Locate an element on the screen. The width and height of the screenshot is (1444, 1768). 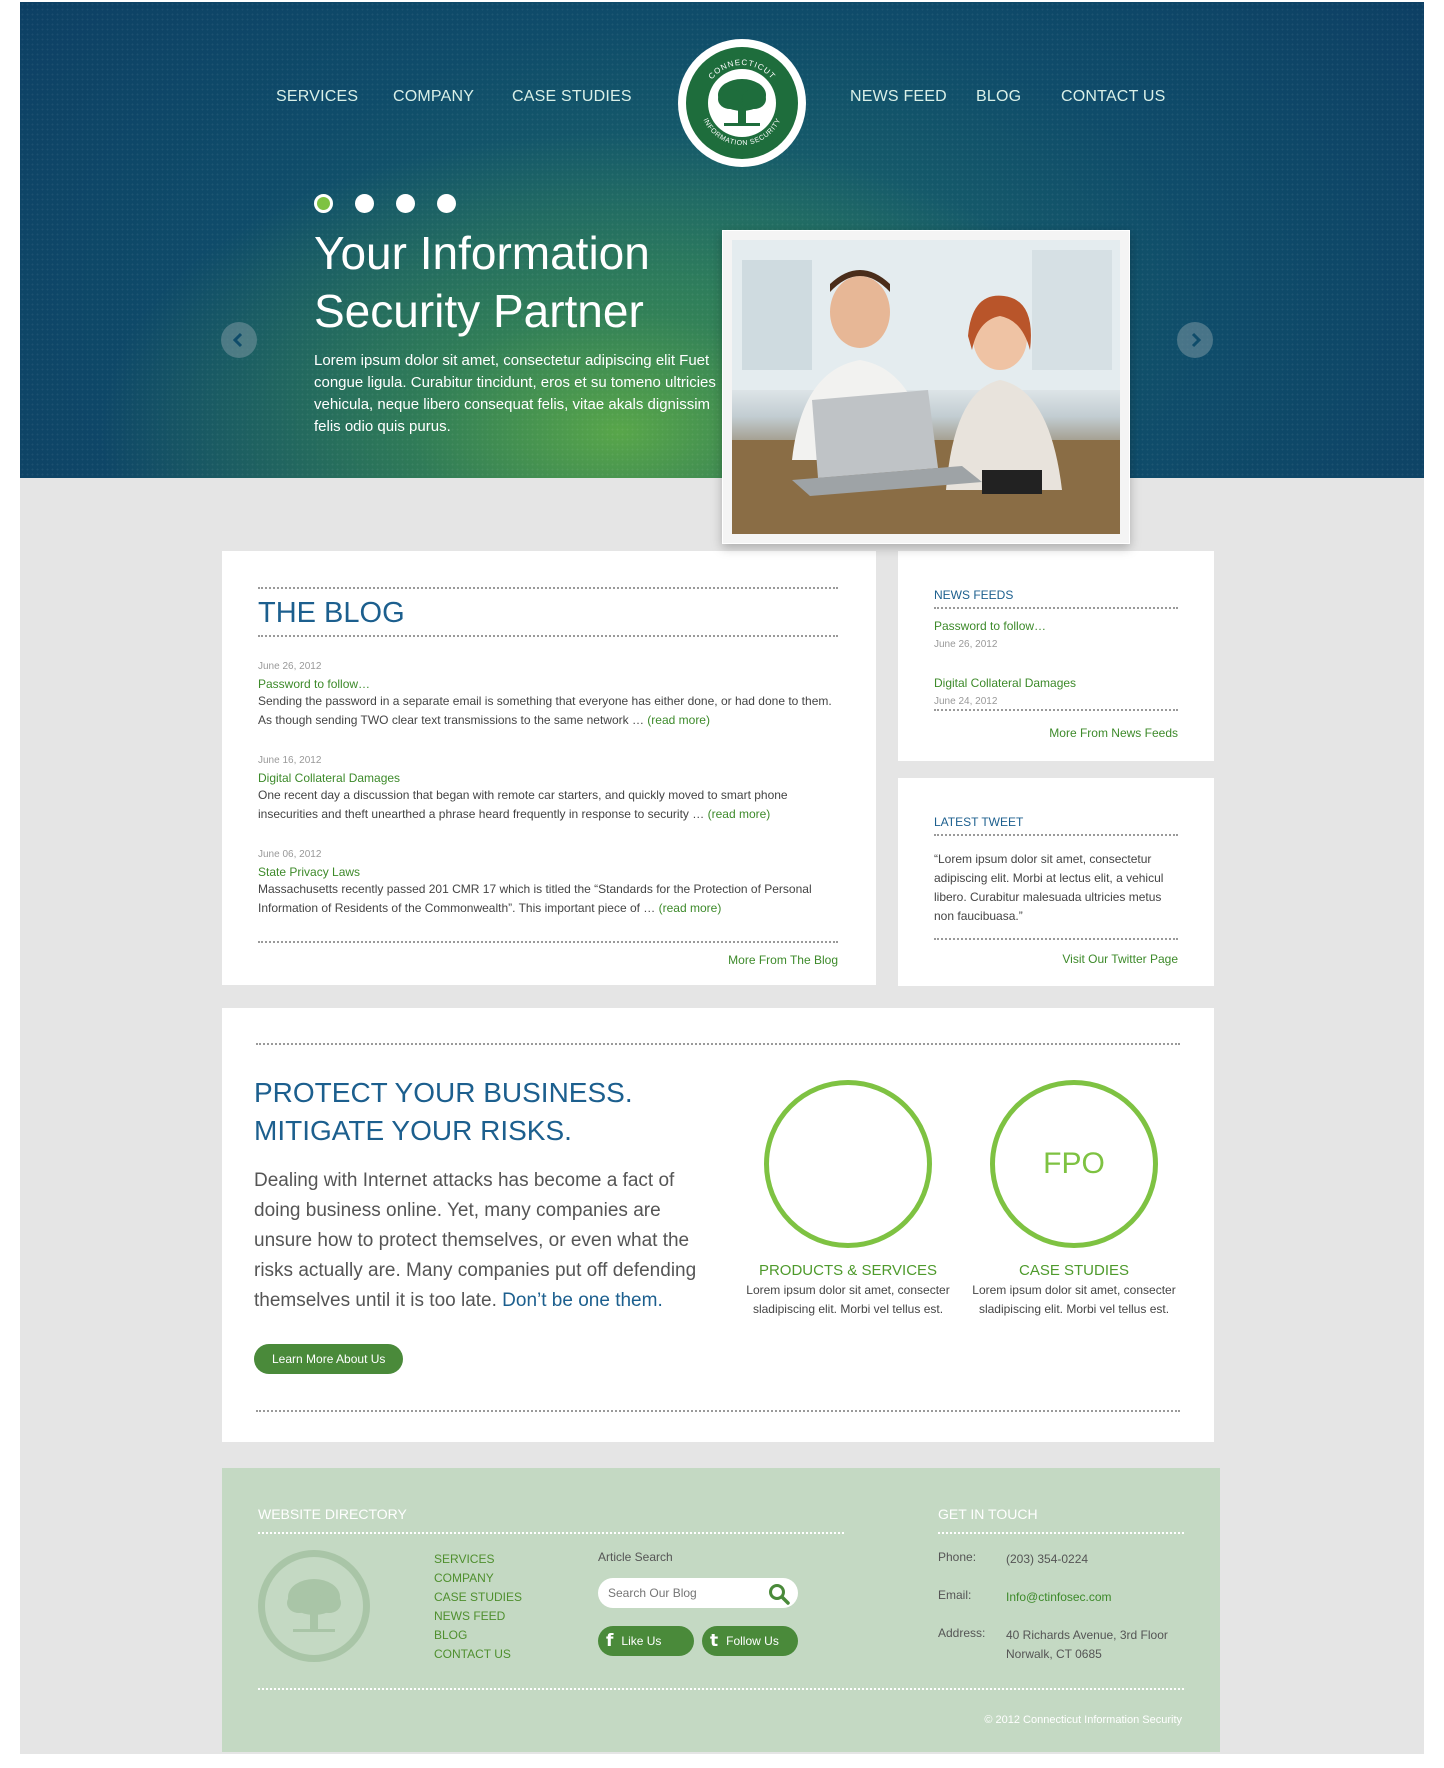
post-date: June 06, 2012 is located at coordinates (290, 854).